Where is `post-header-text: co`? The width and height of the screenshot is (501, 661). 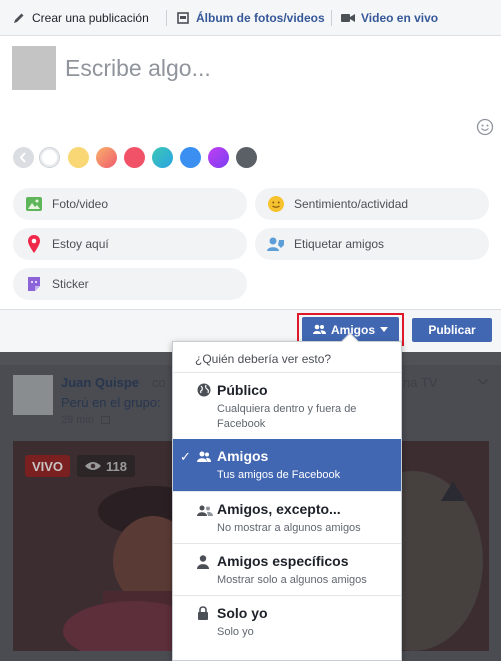 post-header-text: co is located at coordinates (159, 382).